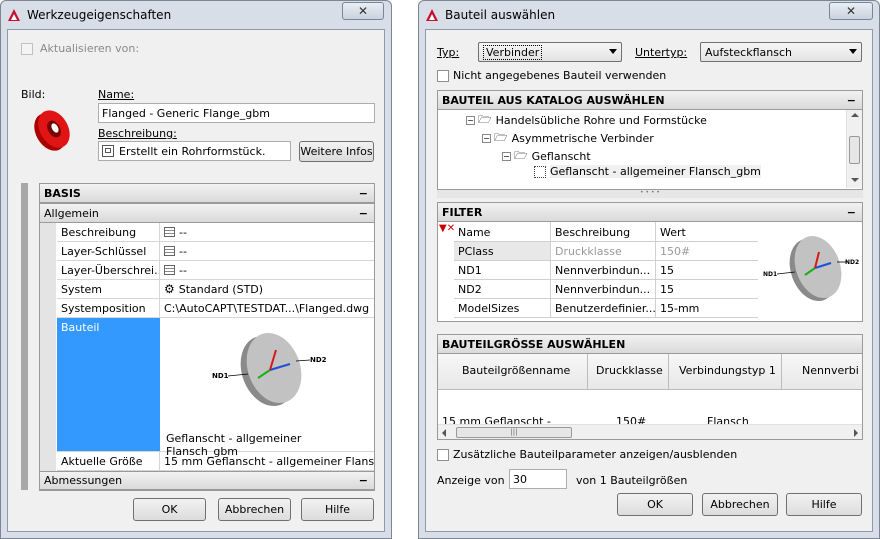 Image resolution: width=880 pixels, height=539 pixels. What do you see at coordinates (471, 480) in the screenshot?
I see `display-label: Anzeige von` at bounding box center [471, 480].